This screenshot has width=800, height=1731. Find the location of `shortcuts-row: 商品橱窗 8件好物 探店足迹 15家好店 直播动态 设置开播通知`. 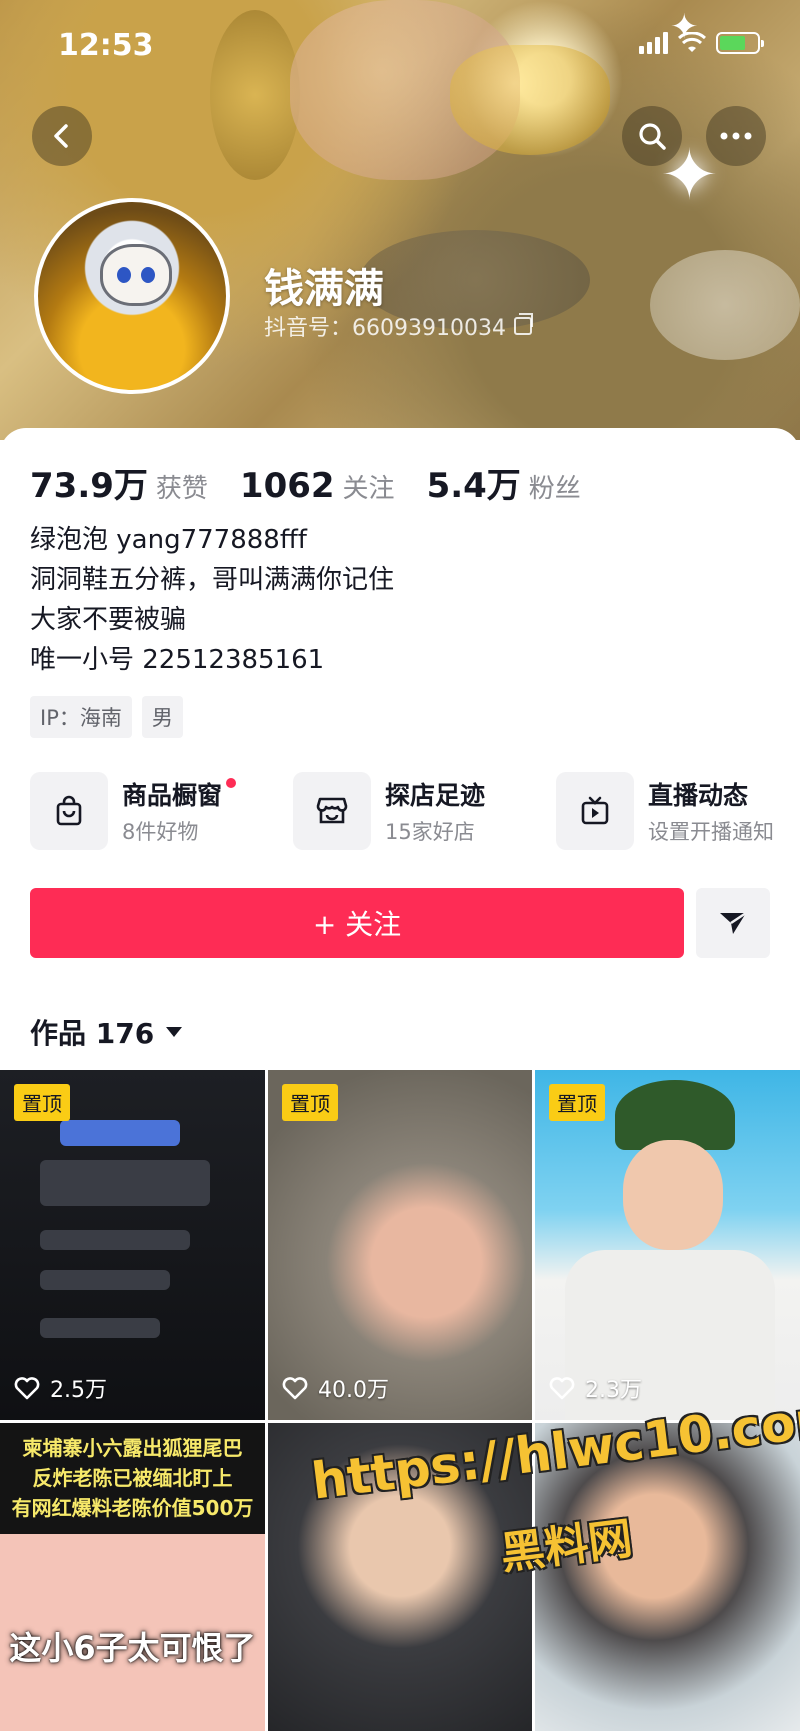

shortcuts-row: 商品橱窗 8件好物 探店足迹 15家好店 直播动态 设置开播通知 is located at coordinates (415, 812).